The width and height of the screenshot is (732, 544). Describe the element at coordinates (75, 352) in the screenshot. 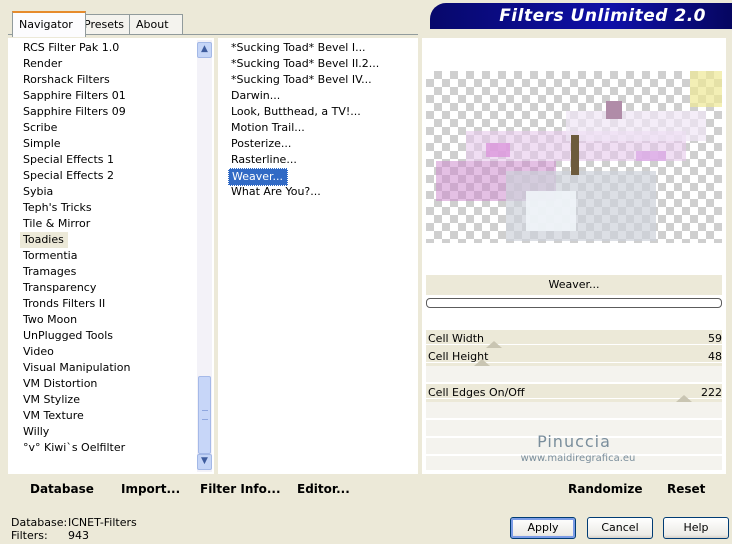

I see `category-row: Video` at that location.